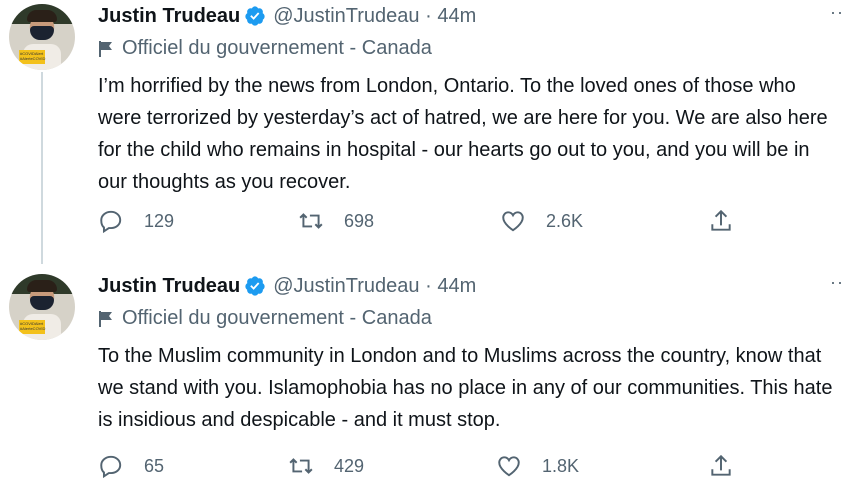  What do you see at coordinates (336, 221) in the screenshot?
I see `retweet-button: 698` at bounding box center [336, 221].